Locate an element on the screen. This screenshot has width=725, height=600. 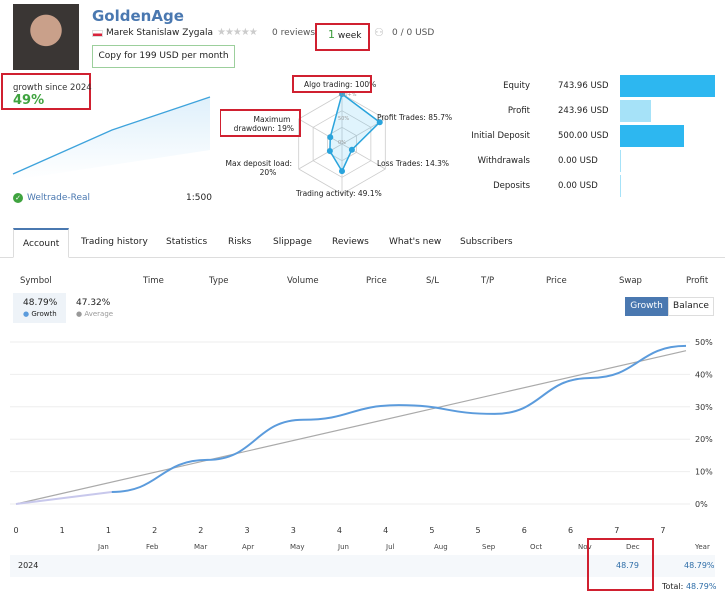
column-header: Swap is located at coordinates (630, 281).